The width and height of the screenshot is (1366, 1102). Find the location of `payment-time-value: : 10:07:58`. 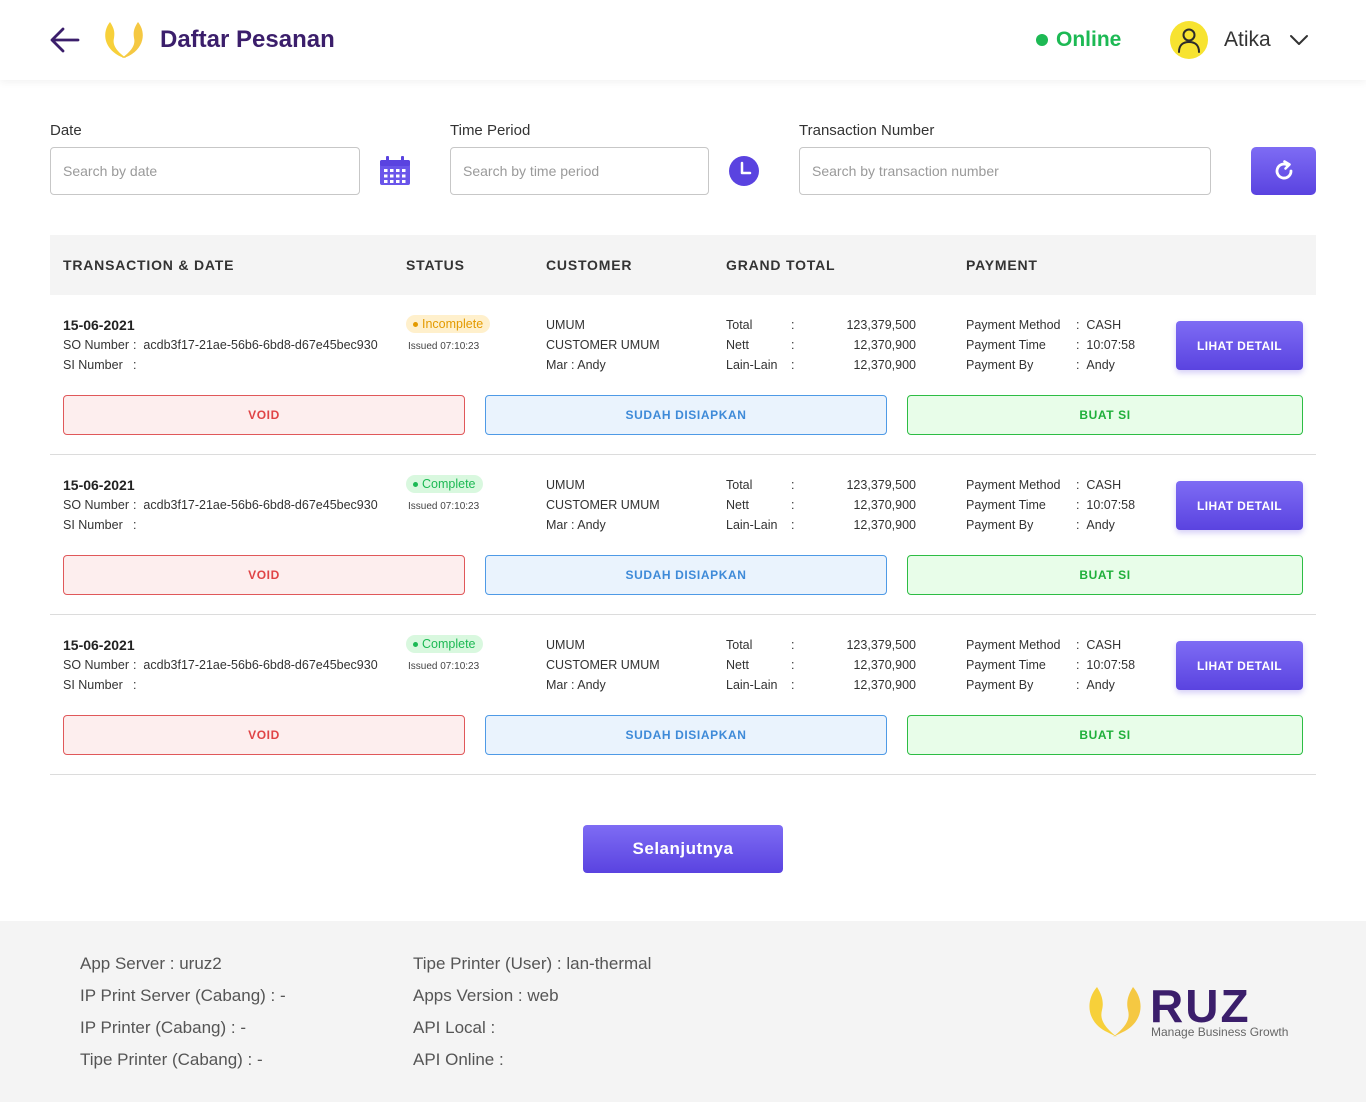

payment-time-value: : 10:07:58 is located at coordinates (1106, 345).